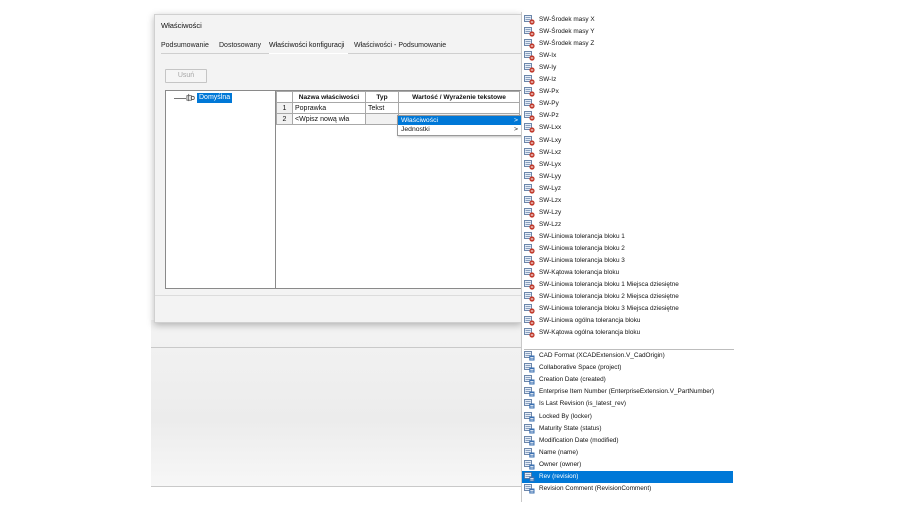  What do you see at coordinates (627, 453) in the screenshot?
I see `list-item: Name (name)` at bounding box center [627, 453].